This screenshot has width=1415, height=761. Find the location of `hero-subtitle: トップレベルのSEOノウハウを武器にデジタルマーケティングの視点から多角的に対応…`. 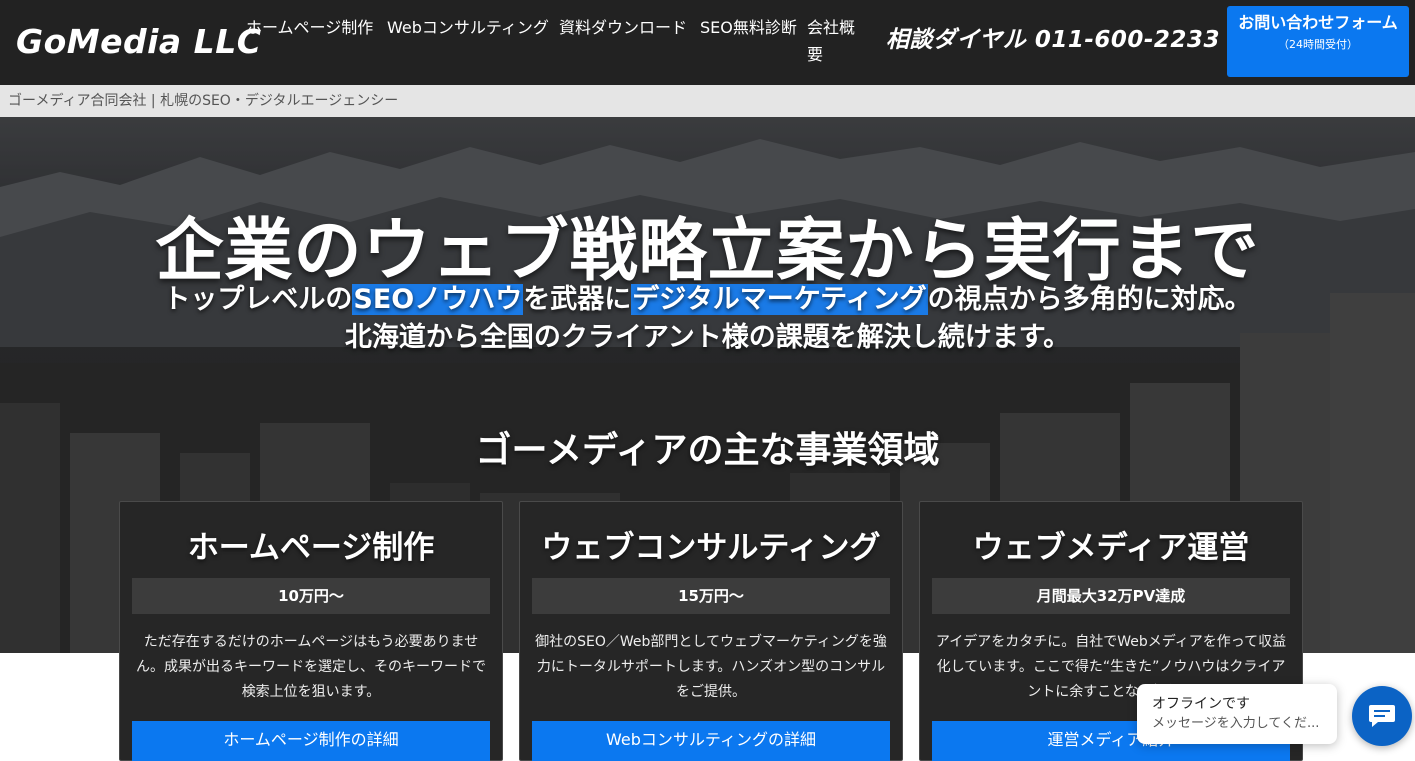

hero-subtitle: トップレベルのSEOノウハウを武器にデジタルマーケティングの視点から多角的に対応… is located at coordinates (707, 319).